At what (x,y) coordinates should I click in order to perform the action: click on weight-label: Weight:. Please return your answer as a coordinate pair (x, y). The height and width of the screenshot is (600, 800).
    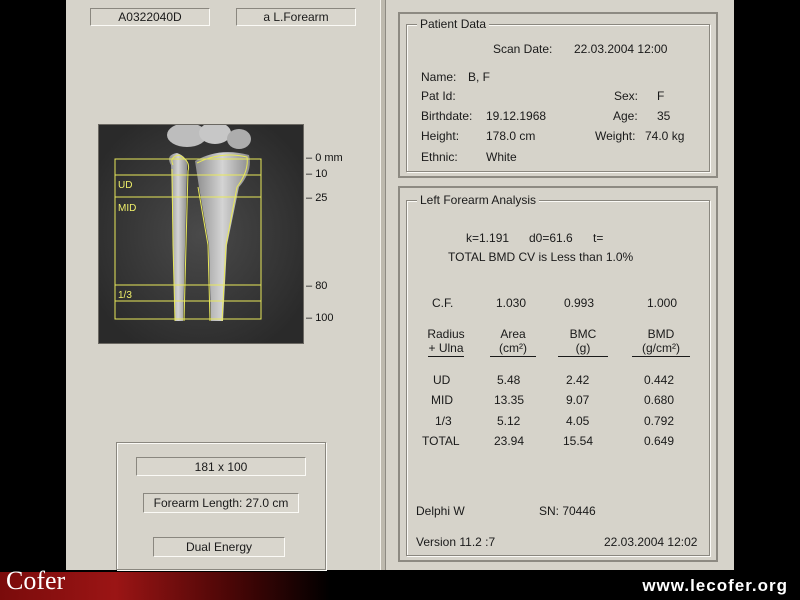
    Looking at the image, I should click on (615, 136).